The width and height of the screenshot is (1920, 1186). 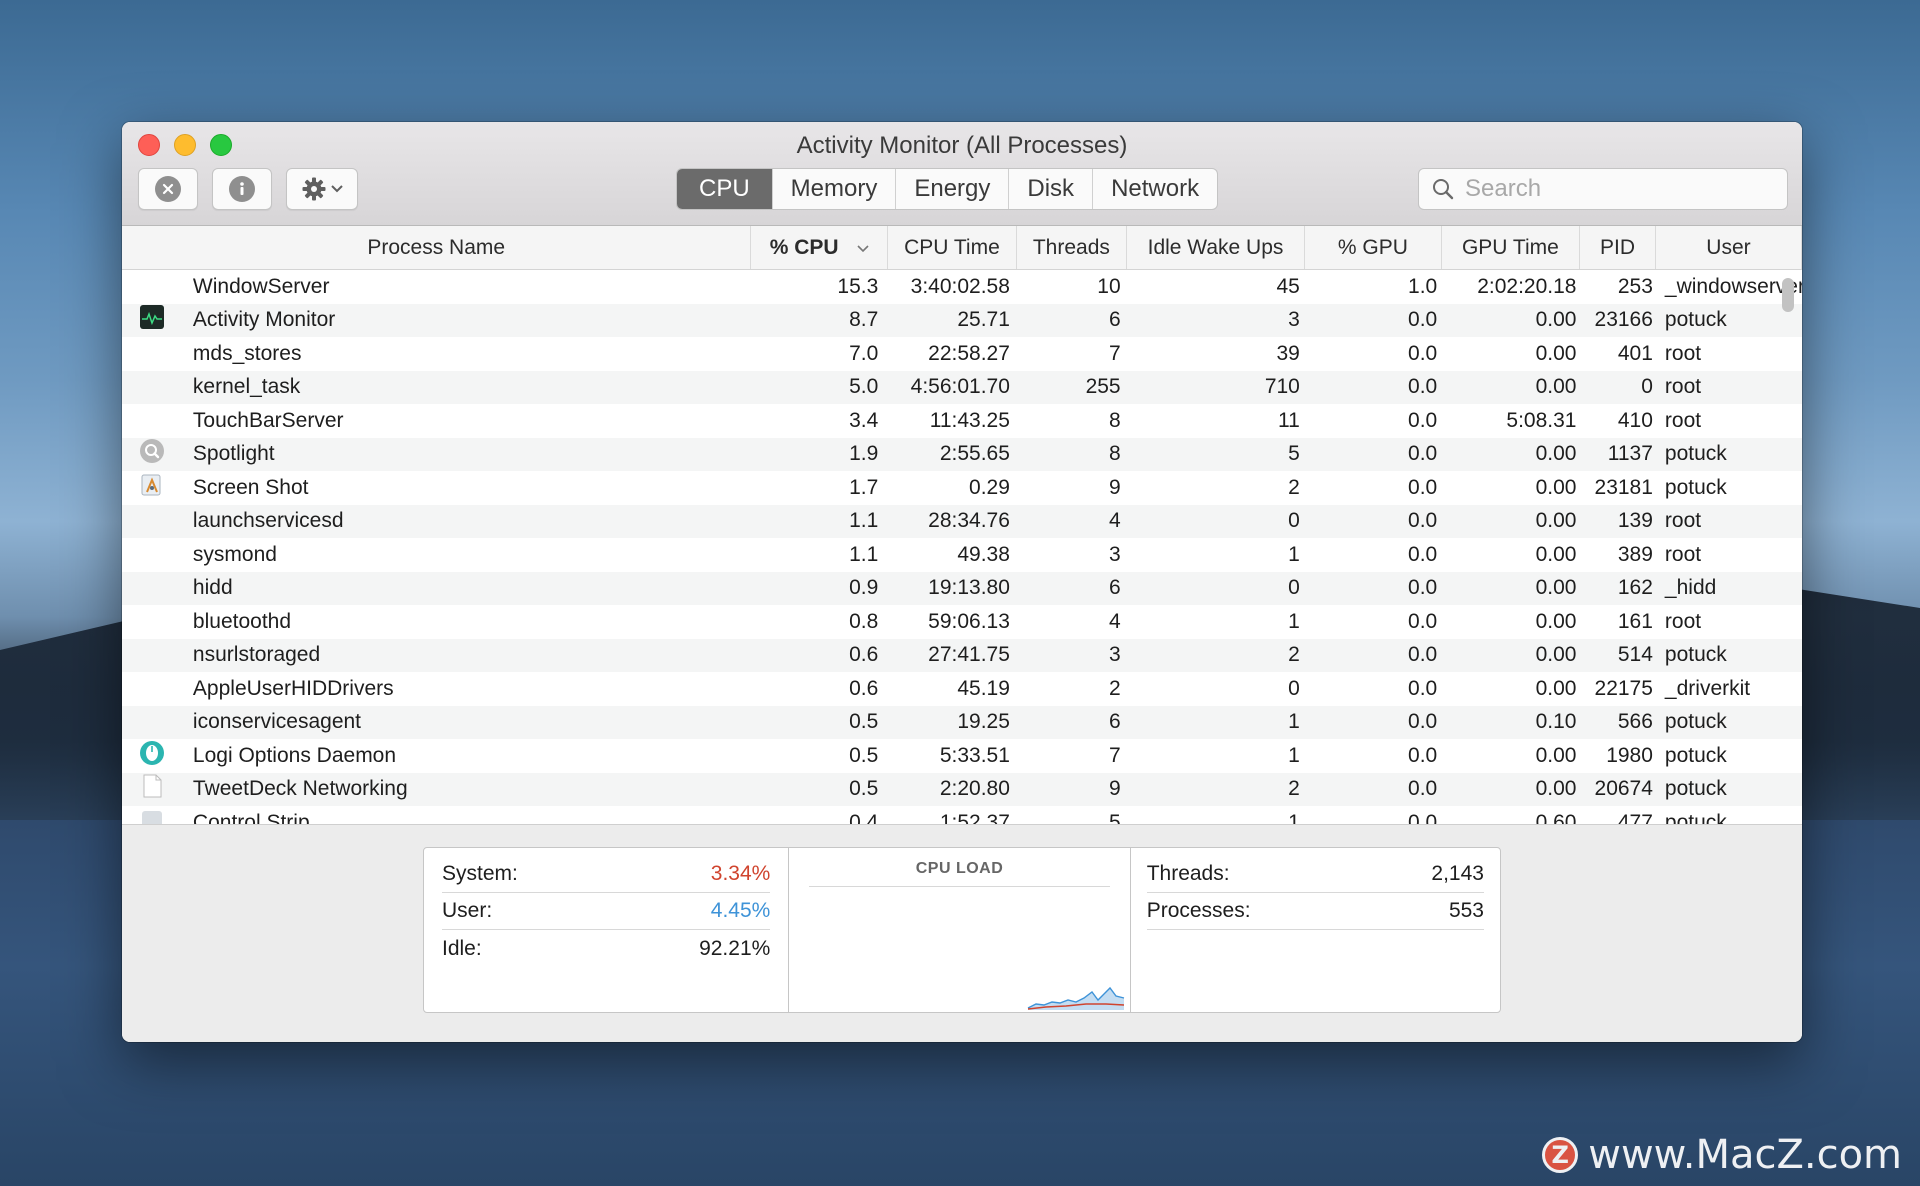 What do you see at coordinates (1527, 286) in the screenshot?
I see `gpu-time: 2:02:20.18` at bounding box center [1527, 286].